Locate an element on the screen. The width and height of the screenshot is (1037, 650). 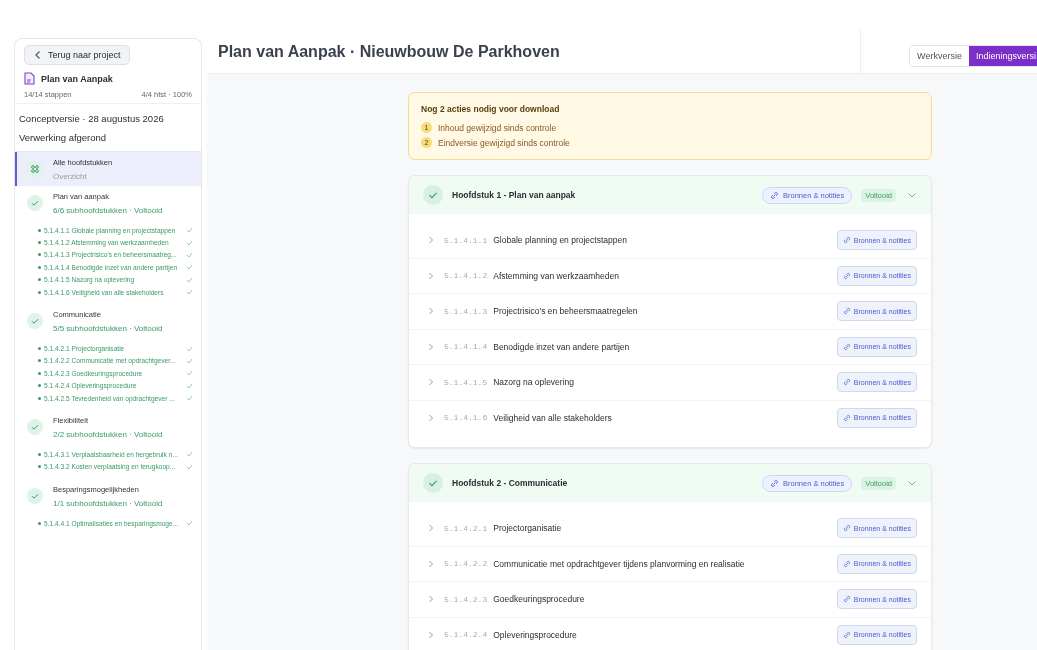
grid-icon is located at coordinates (35, 169).